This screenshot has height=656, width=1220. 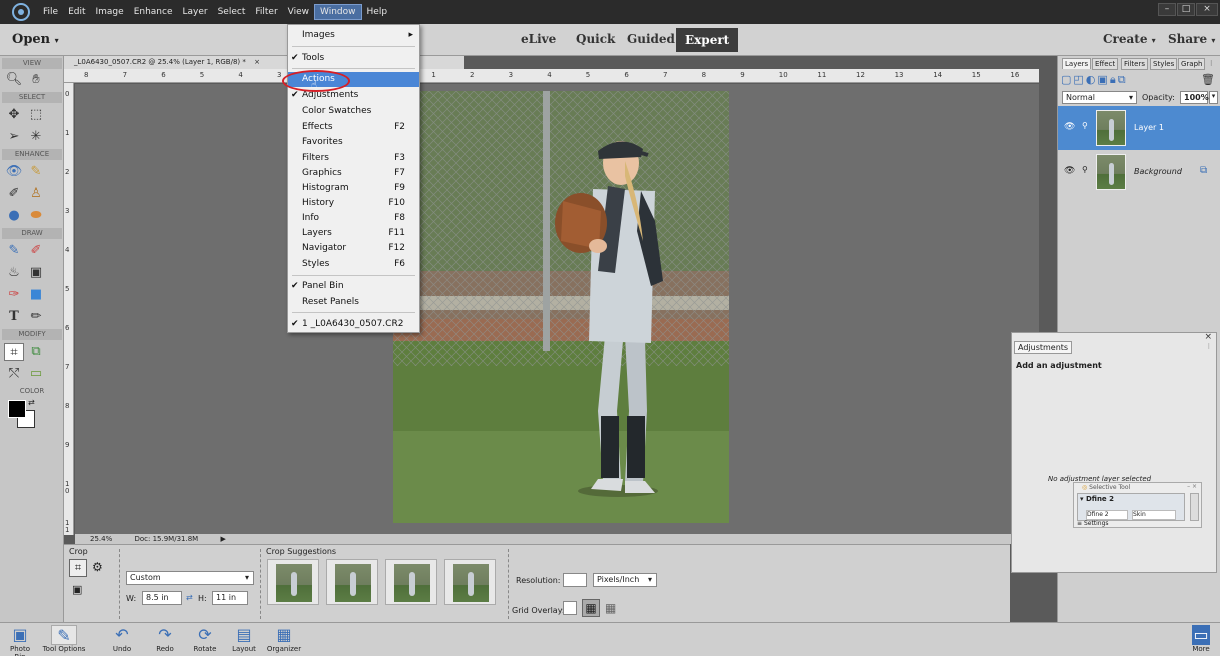 What do you see at coordinates (1194, 507) in the screenshot?
I see `selective-tool-scrollbar` at bounding box center [1194, 507].